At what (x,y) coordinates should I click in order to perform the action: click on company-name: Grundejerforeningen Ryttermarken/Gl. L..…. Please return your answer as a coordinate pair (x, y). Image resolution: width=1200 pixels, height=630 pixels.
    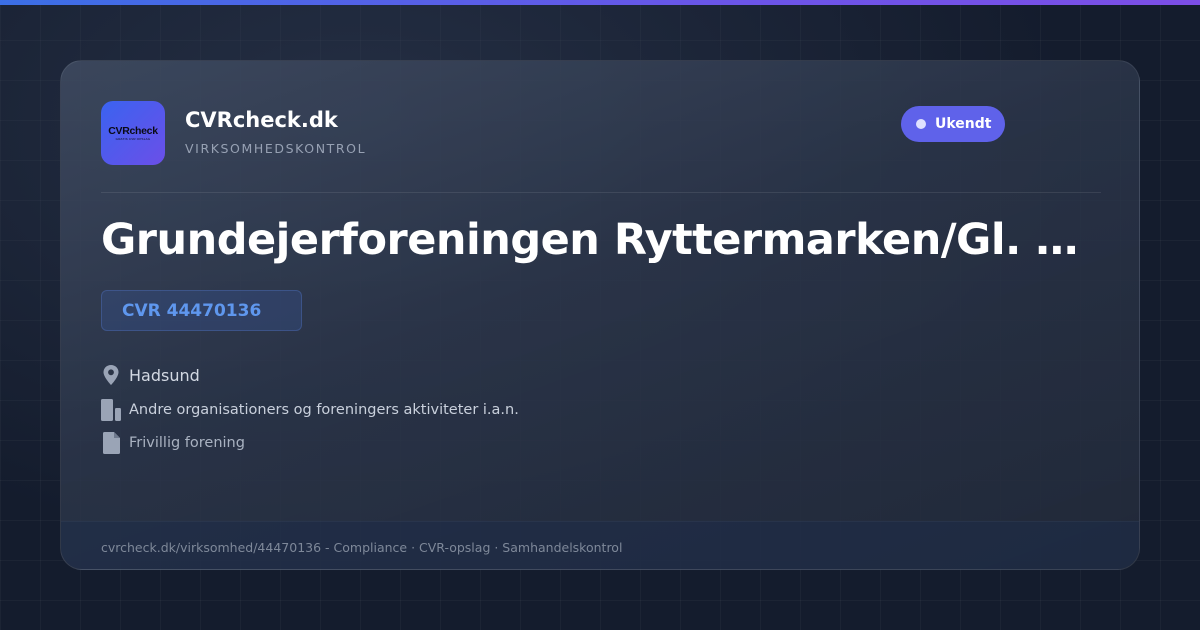
    Looking at the image, I should click on (601, 240).